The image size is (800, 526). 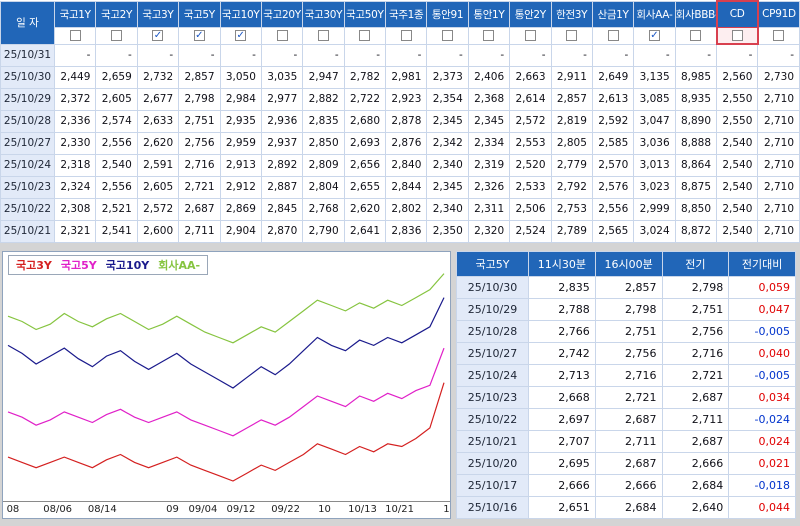 What do you see at coordinates (489, 14) in the screenshot?
I see `column-header: 통안1Y` at bounding box center [489, 14].